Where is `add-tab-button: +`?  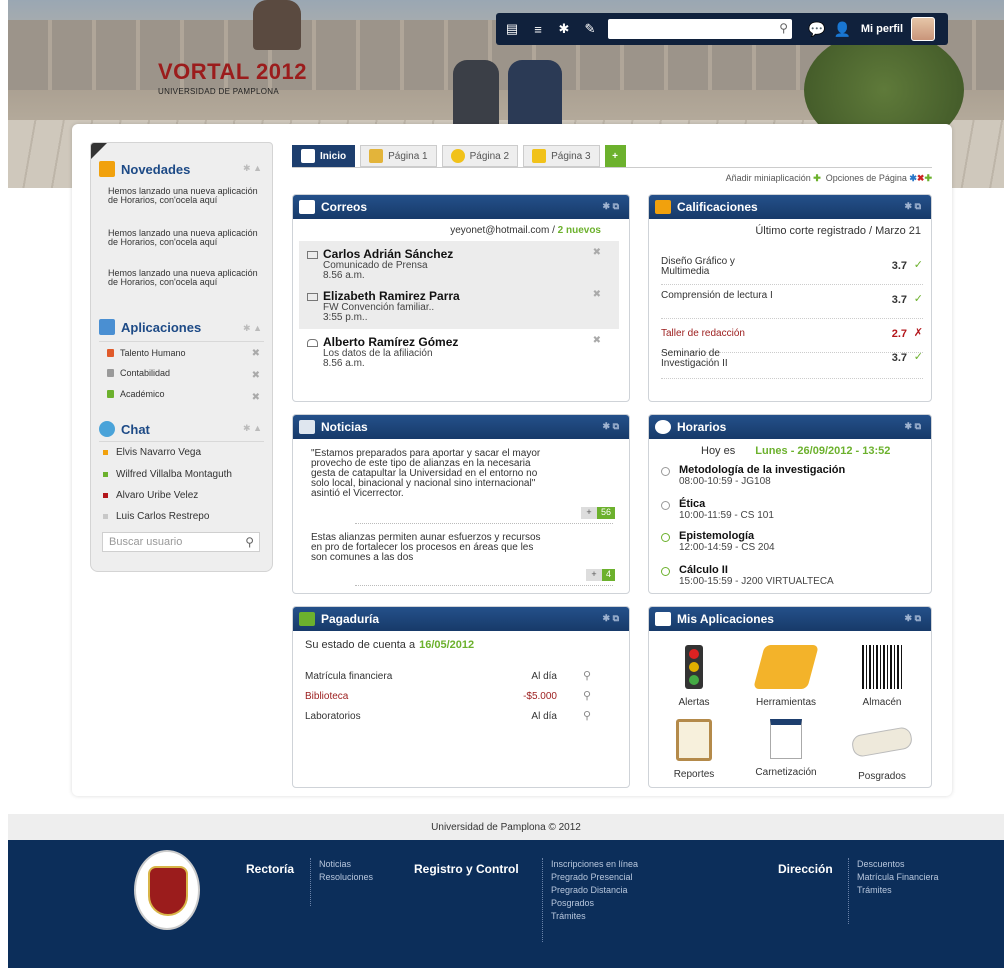
add-tab-button: + is located at coordinates (615, 156).